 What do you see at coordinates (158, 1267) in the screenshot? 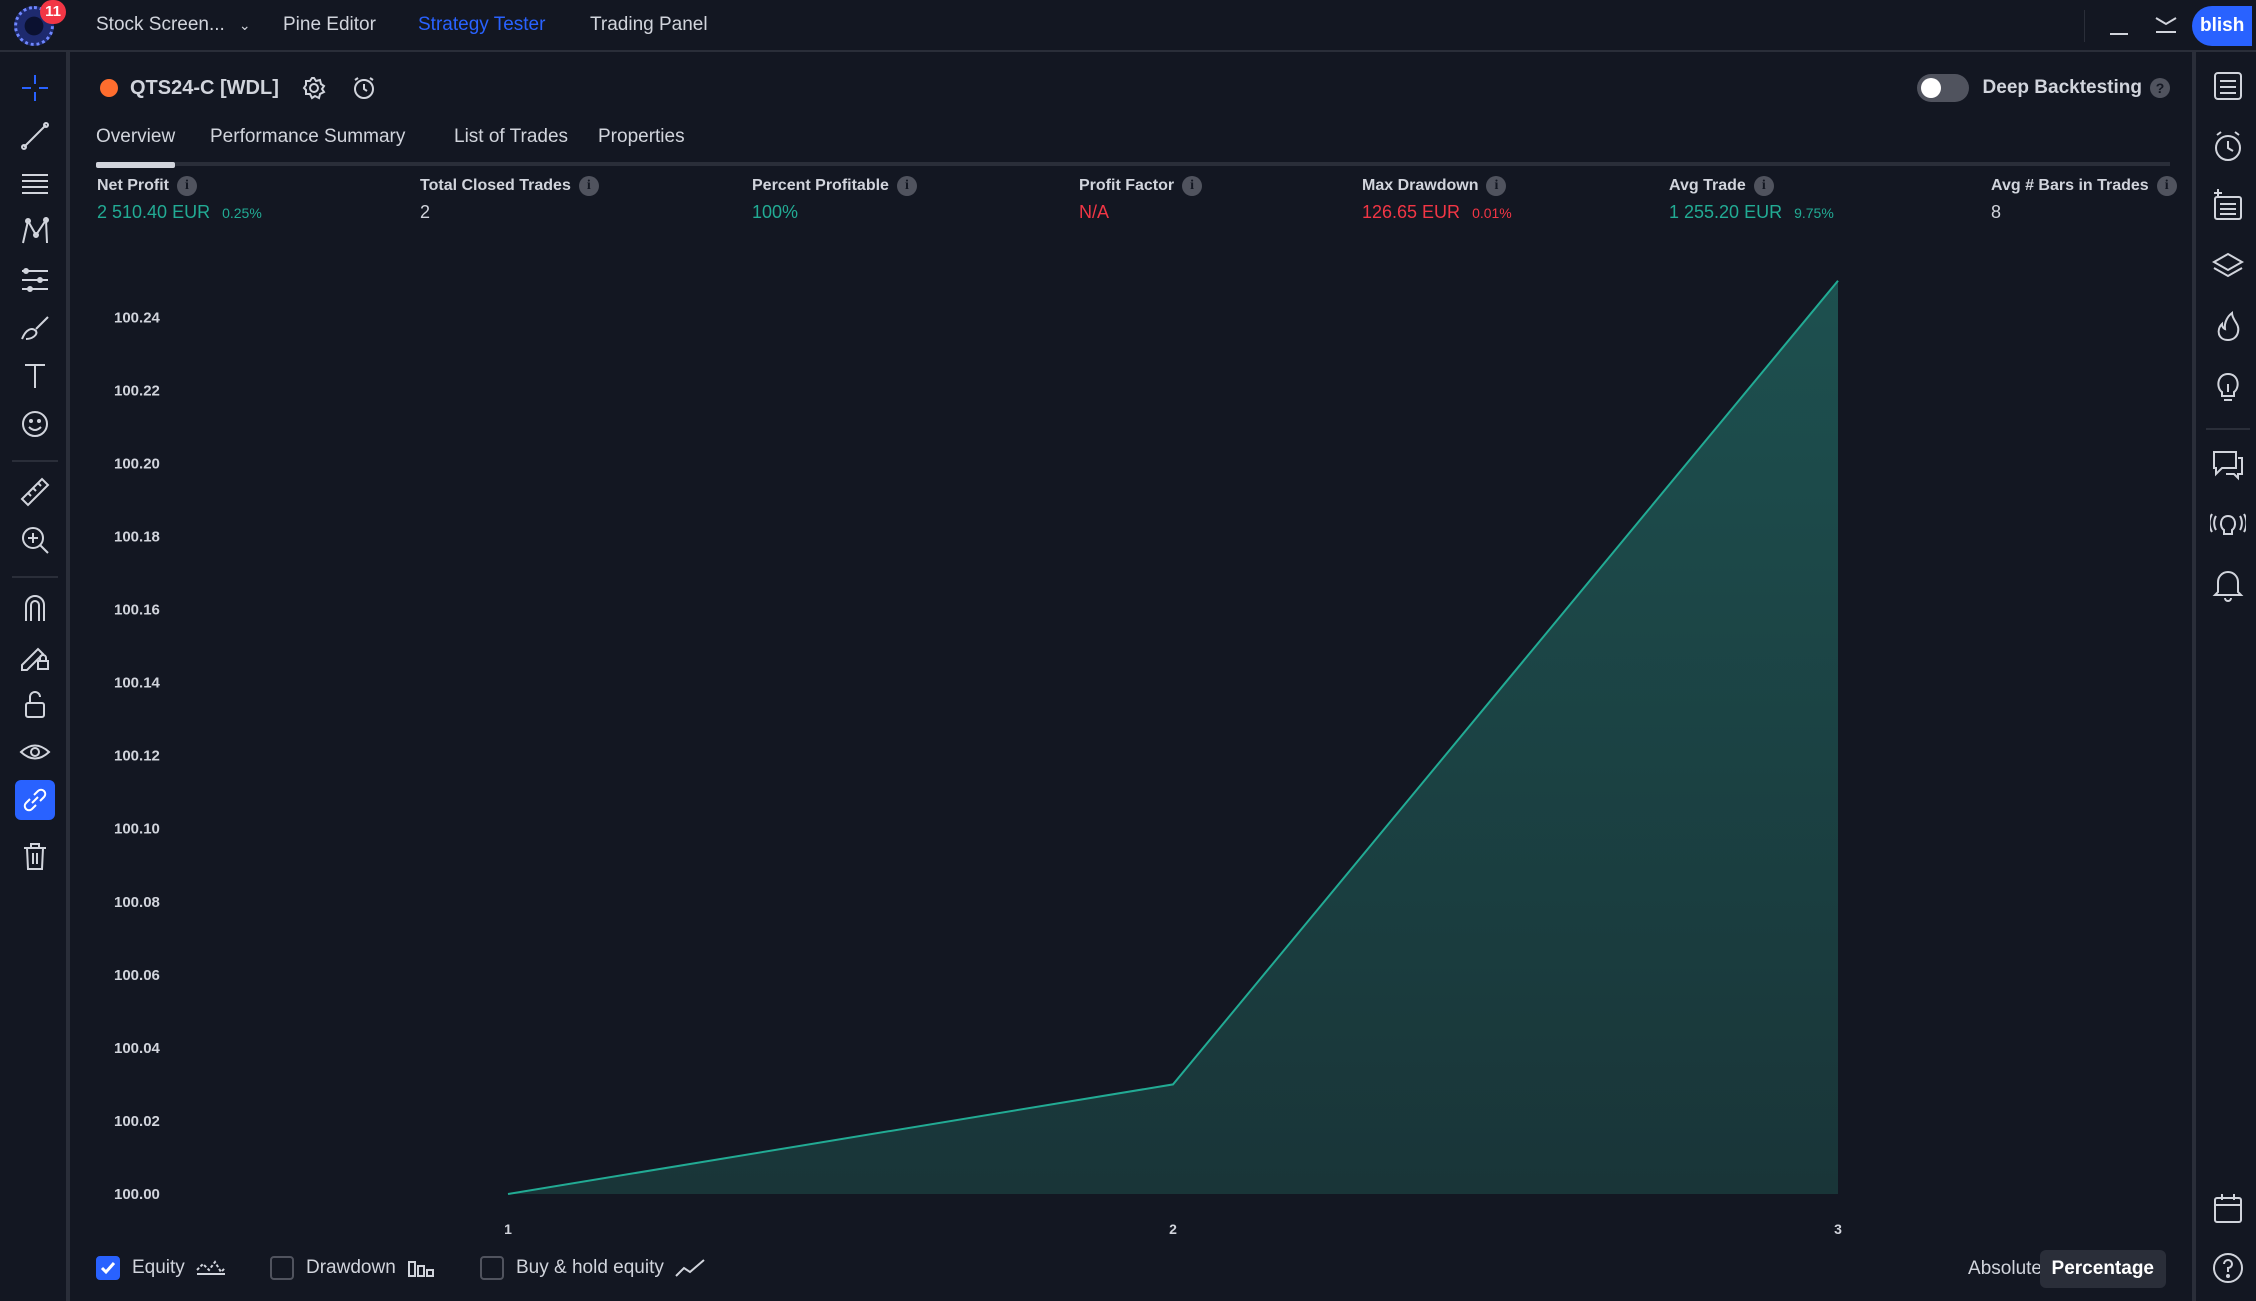
I see `legend-label: Equity` at bounding box center [158, 1267].